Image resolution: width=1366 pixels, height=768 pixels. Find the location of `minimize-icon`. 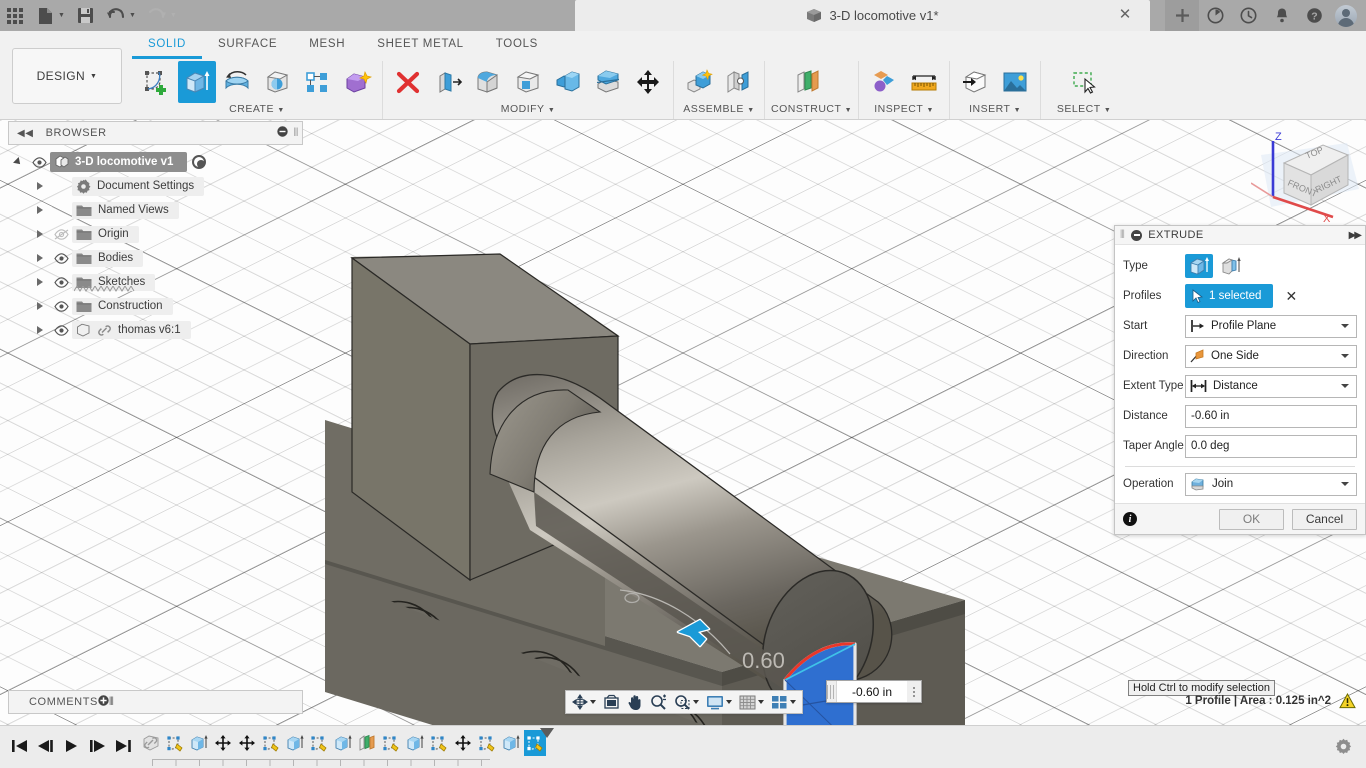

minimize-icon is located at coordinates (1137, 235).